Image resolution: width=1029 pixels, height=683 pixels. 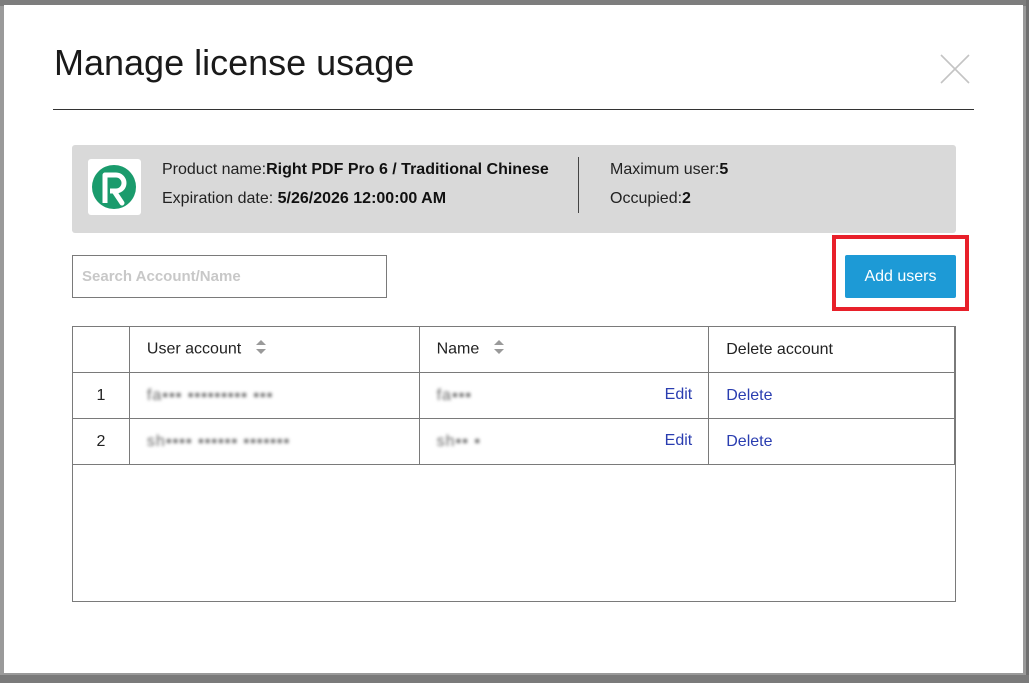 I want to click on expiration-date: Expiration date: 5/26/2026 12:00:00 AM, so click(x=304, y=199).